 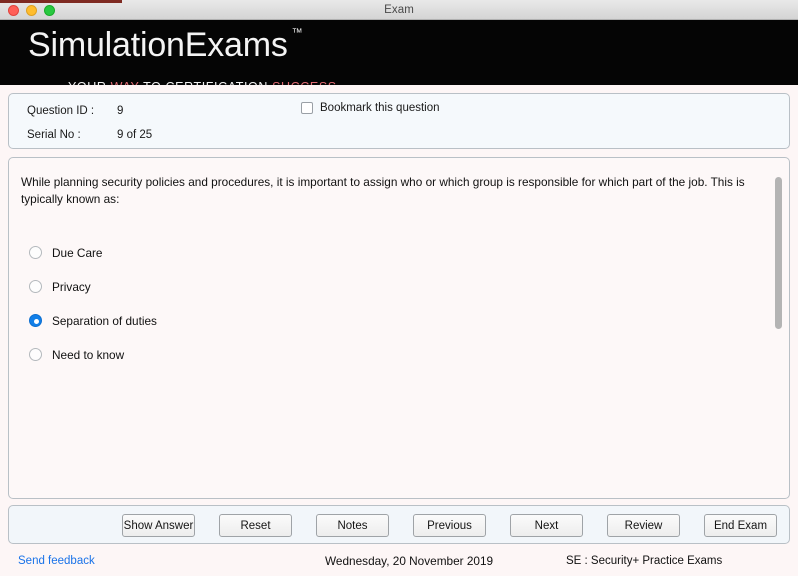 What do you see at coordinates (329, 320) in the screenshot?
I see `answer-option-2: Separation of duties` at bounding box center [329, 320].